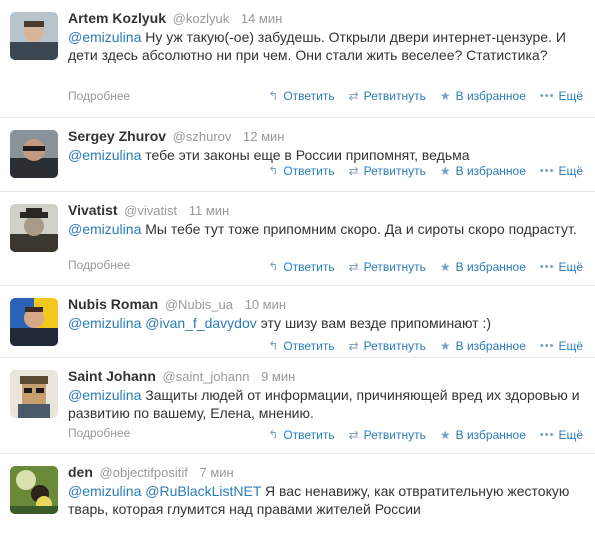  I want to click on tweet-header: Artem Kozlyuk @kozlyuk 14 мин, so click(175, 18).